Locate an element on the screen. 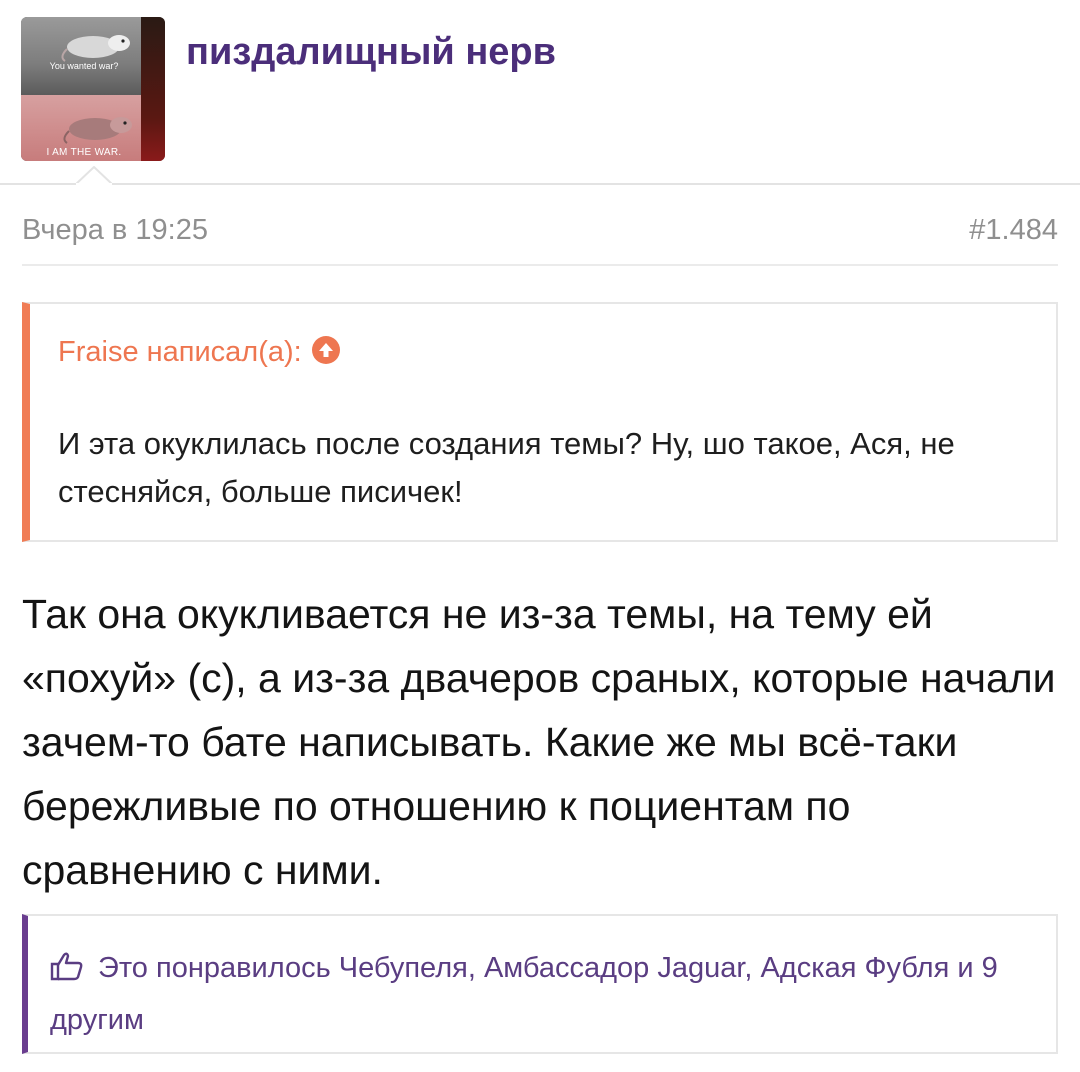 The width and height of the screenshot is (1080, 1072). avatar-possum-bottom is located at coordinates (97, 130).